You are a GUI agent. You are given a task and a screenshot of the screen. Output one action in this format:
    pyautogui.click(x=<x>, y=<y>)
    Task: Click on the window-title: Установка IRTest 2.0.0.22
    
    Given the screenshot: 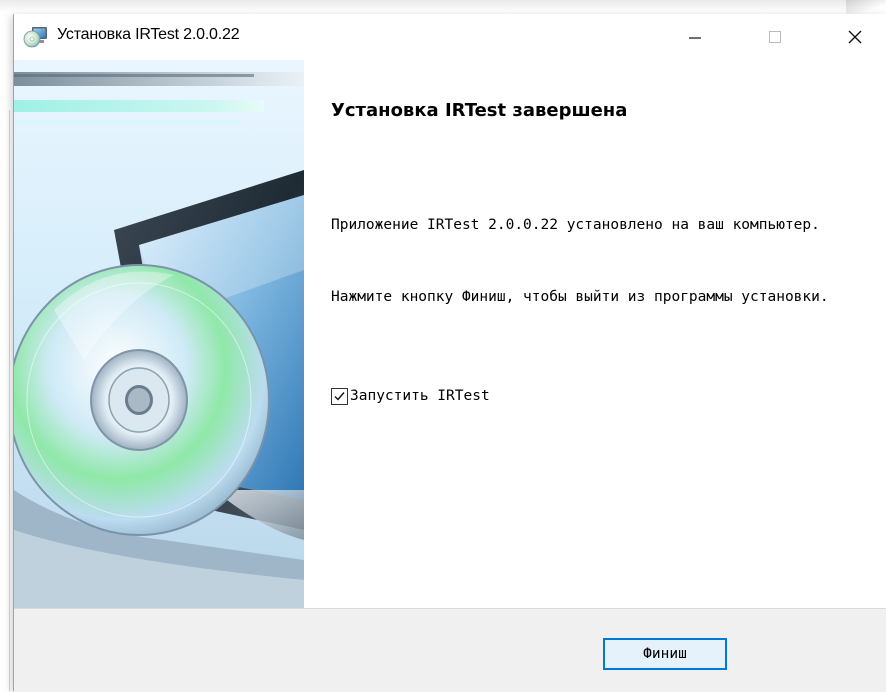 What is the action you would take?
    pyautogui.click(x=148, y=34)
    